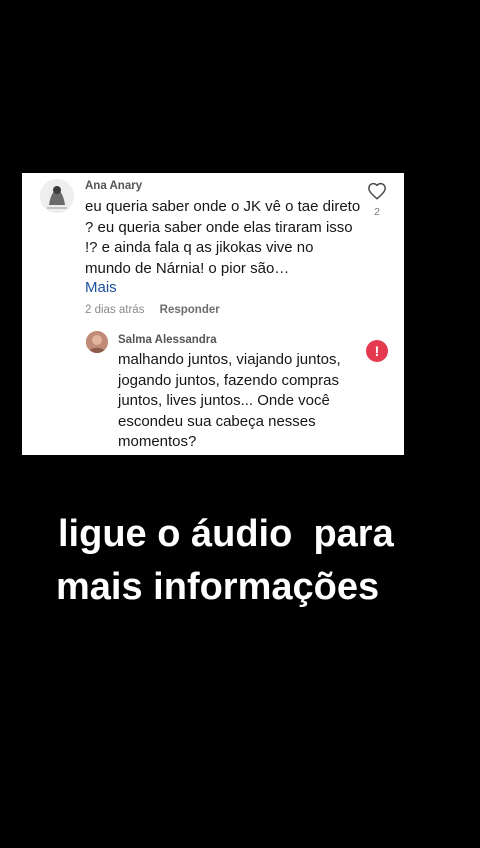 Image resolution: width=480 pixels, height=848 pixels. Describe the element at coordinates (115, 310) in the screenshot. I see `comment-time: 2 dias atrás` at that location.